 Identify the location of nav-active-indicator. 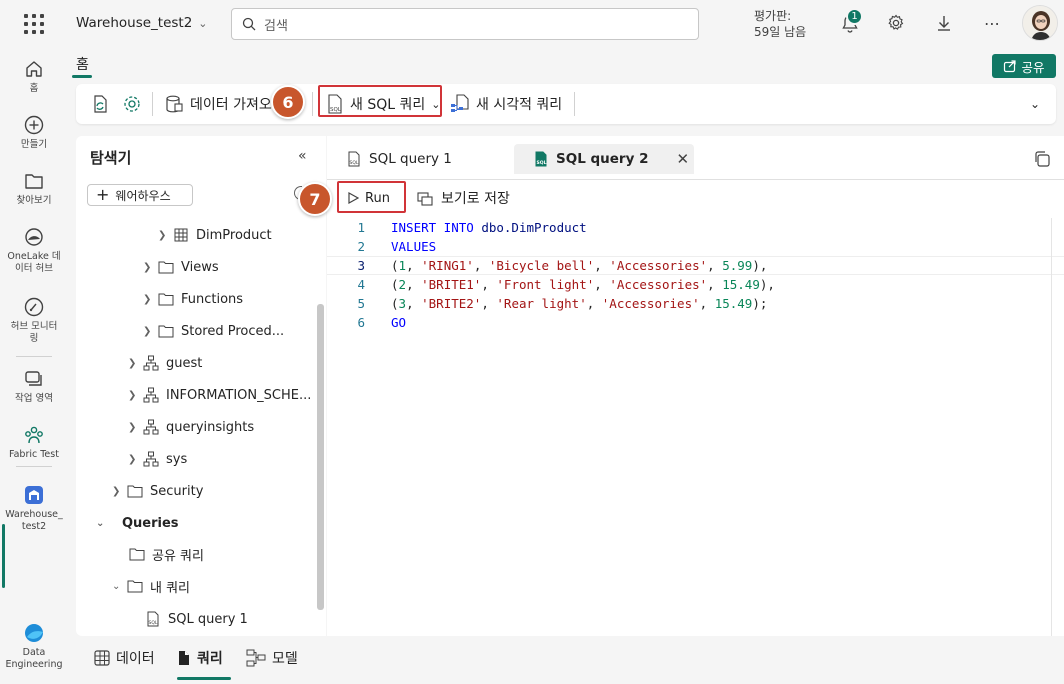
(3, 556).